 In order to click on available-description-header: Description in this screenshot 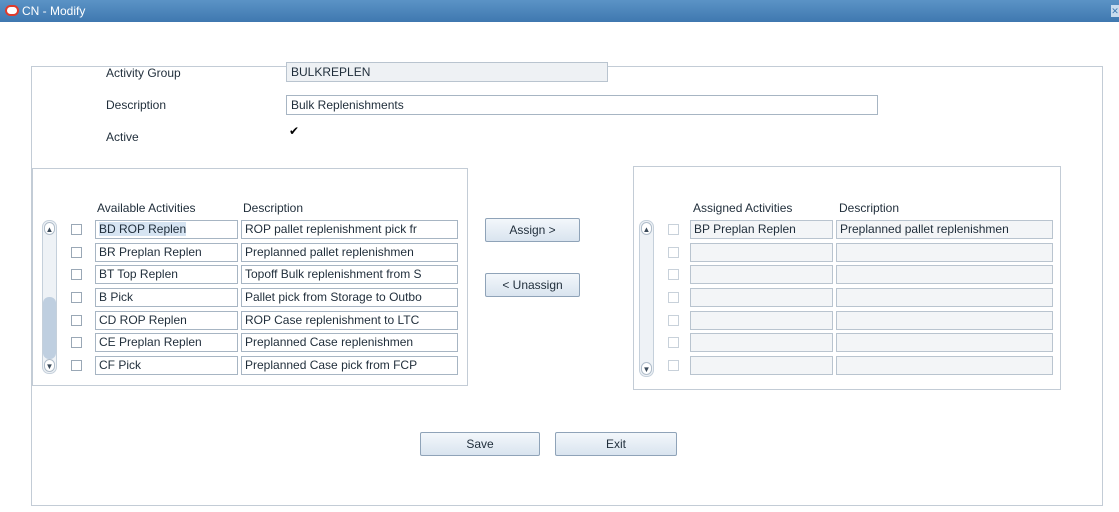, I will do `click(273, 208)`.